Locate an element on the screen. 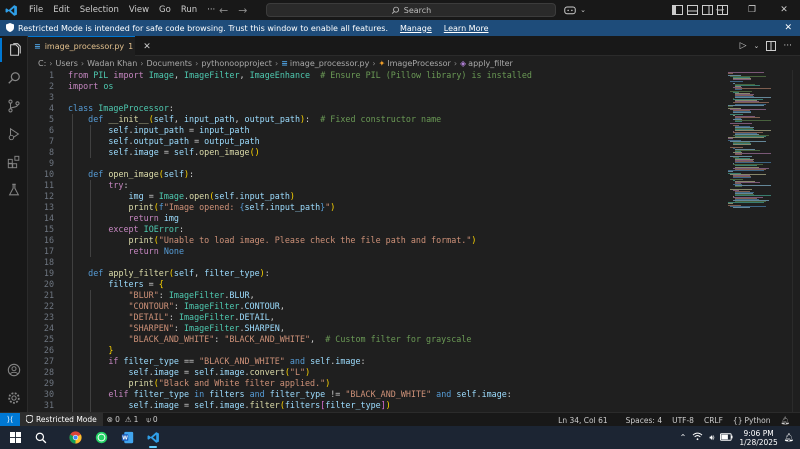  run-file-icon: ▷ is located at coordinates (743, 46).